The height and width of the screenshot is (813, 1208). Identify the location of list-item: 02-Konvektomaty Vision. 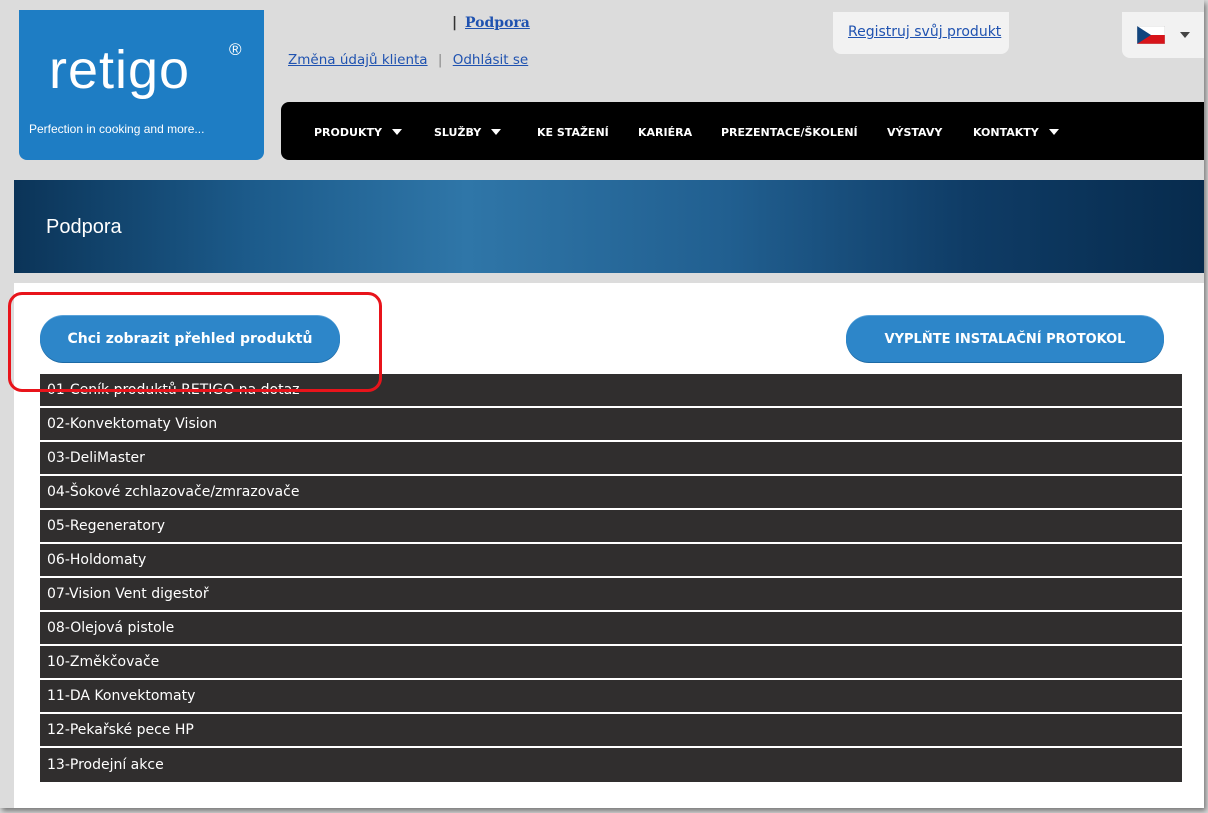
(611, 425).